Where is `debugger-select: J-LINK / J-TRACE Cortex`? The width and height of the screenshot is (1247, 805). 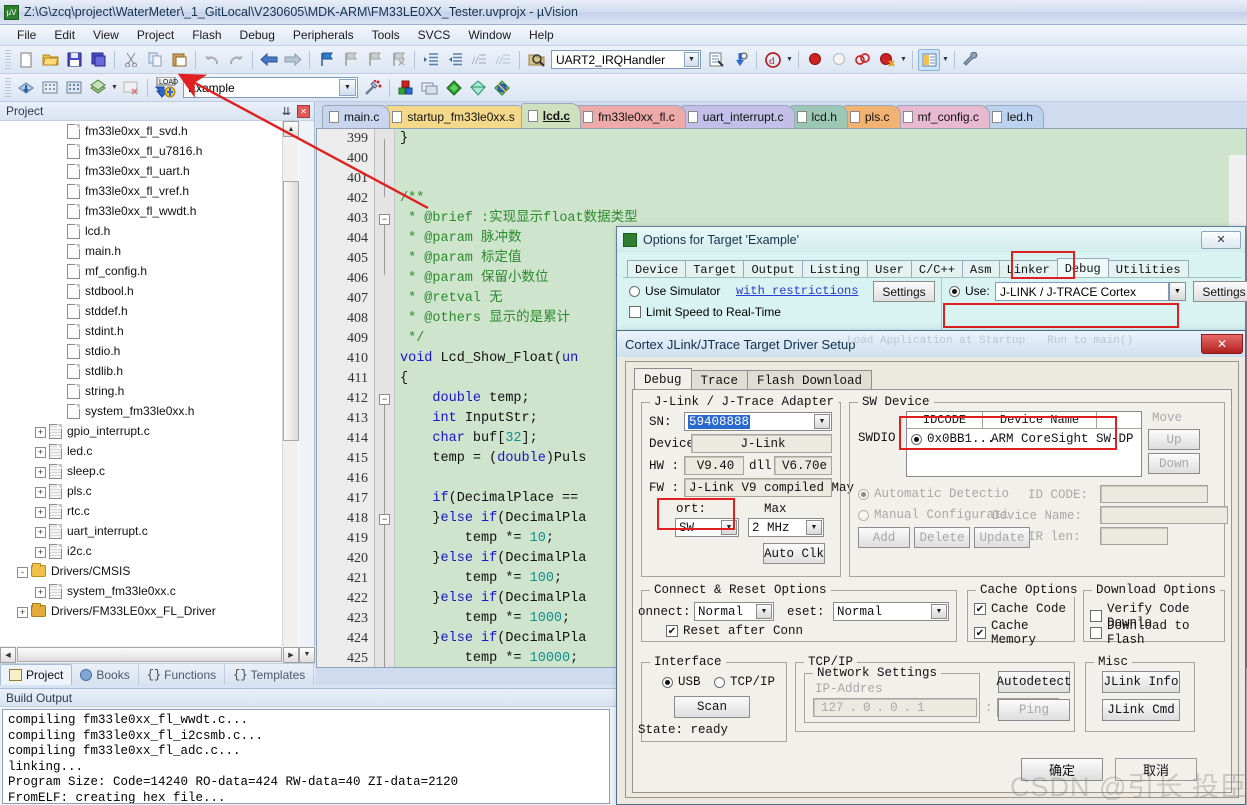
debugger-select: J-LINK / J-TRACE Cortex is located at coordinates (1082, 291).